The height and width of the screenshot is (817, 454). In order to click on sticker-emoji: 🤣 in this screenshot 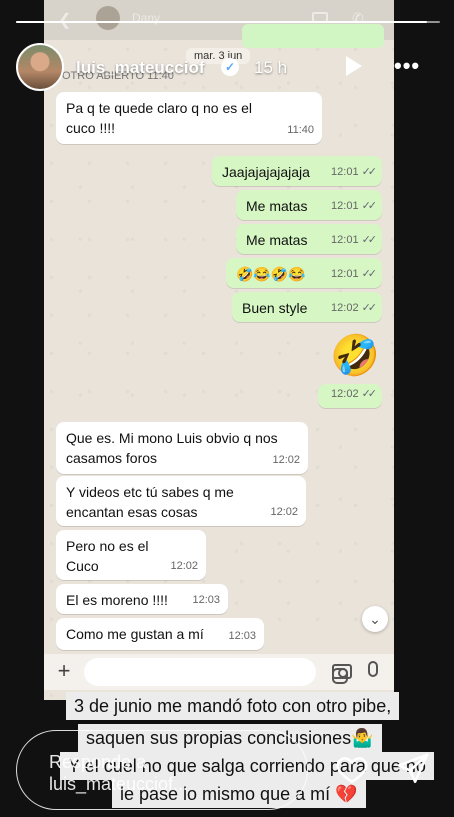, I will do `click(355, 356)`.